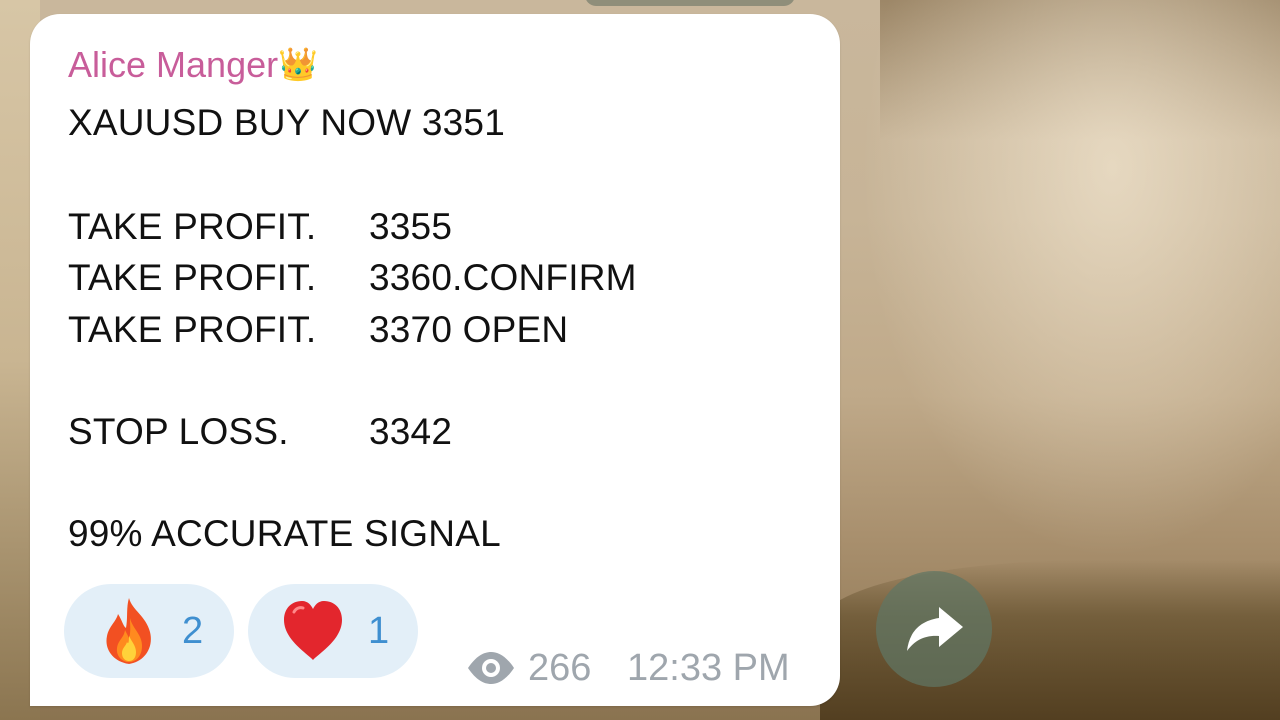 The image size is (1280, 720). I want to click on date-pill, so click(690, 3).